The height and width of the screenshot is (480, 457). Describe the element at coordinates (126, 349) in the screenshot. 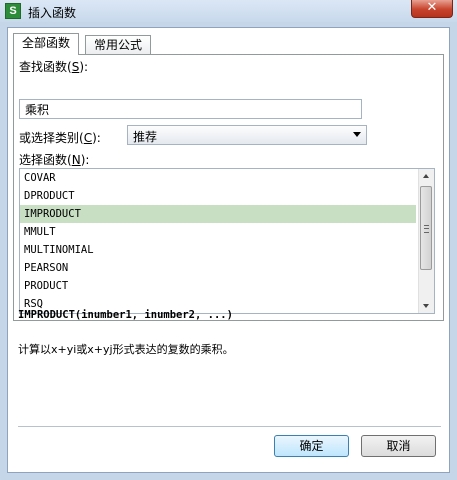

I see `function-description: 计算以x+yi或x+yj形式表达的复数的乘积。` at that location.